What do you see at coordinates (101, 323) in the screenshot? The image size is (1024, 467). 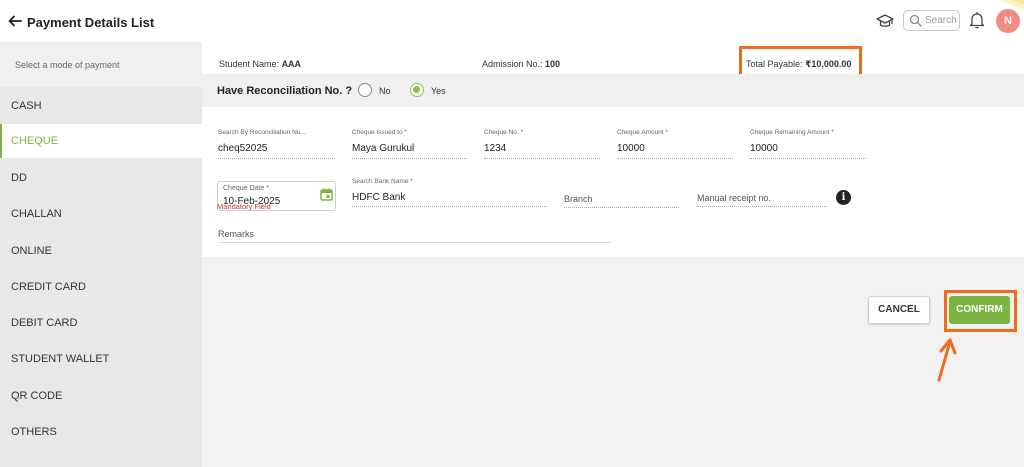 I see `sidebar-item-debit-card: DEBIT CARD` at bounding box center [101, 323].